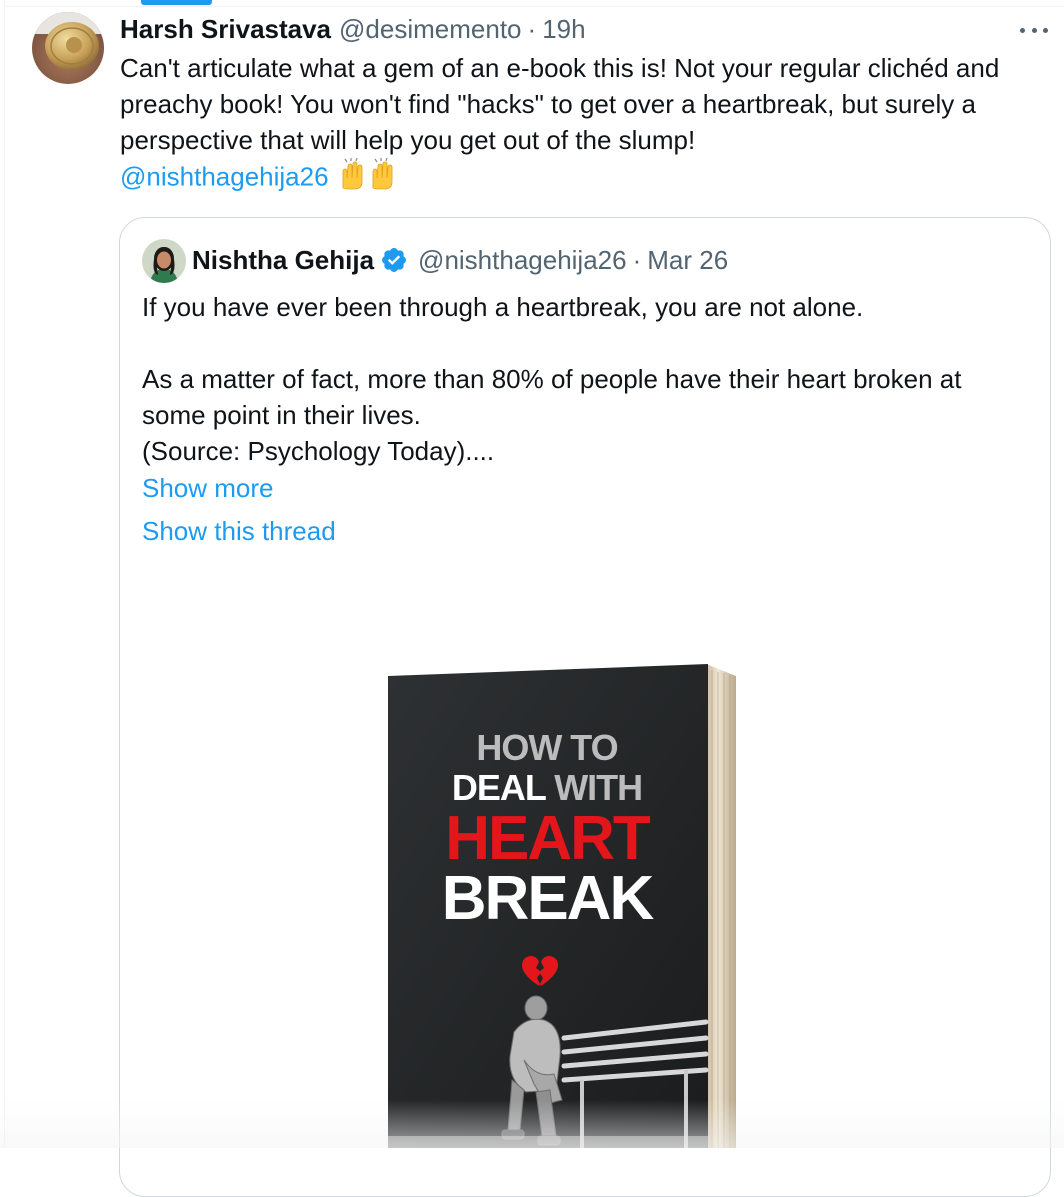  Describe the element at coordinates (547, 898) in the screenshot. I see `book-title-line-4: BREAK` at that location.